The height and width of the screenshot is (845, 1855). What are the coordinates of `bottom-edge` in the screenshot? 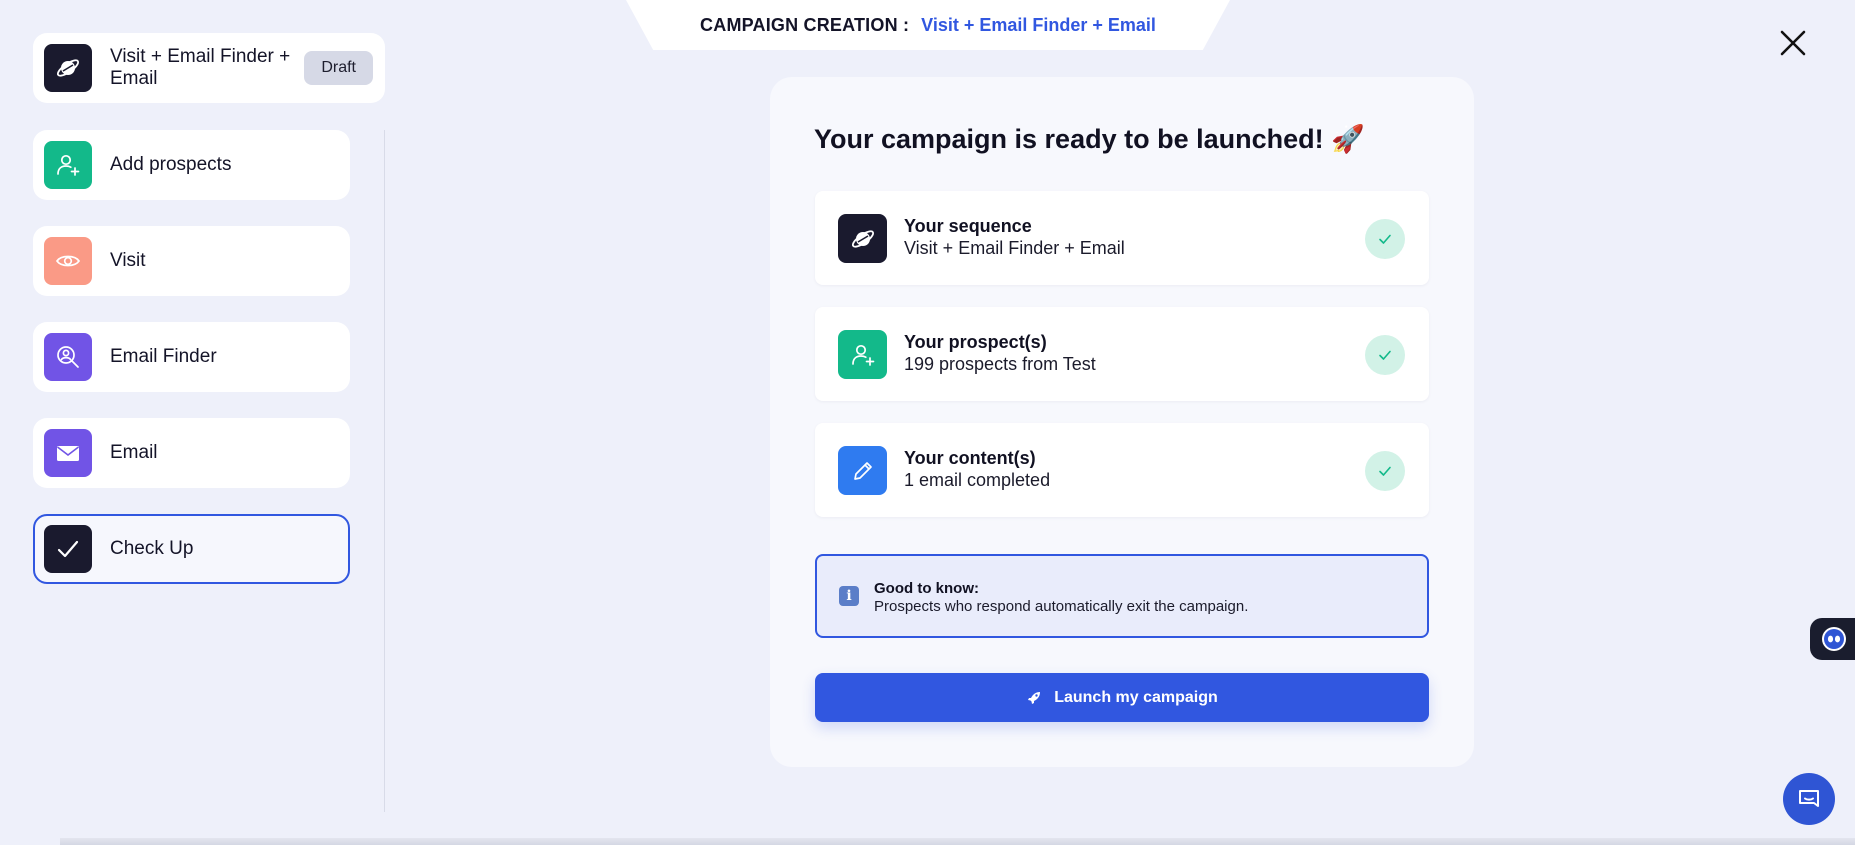 It's located at (957, 841).